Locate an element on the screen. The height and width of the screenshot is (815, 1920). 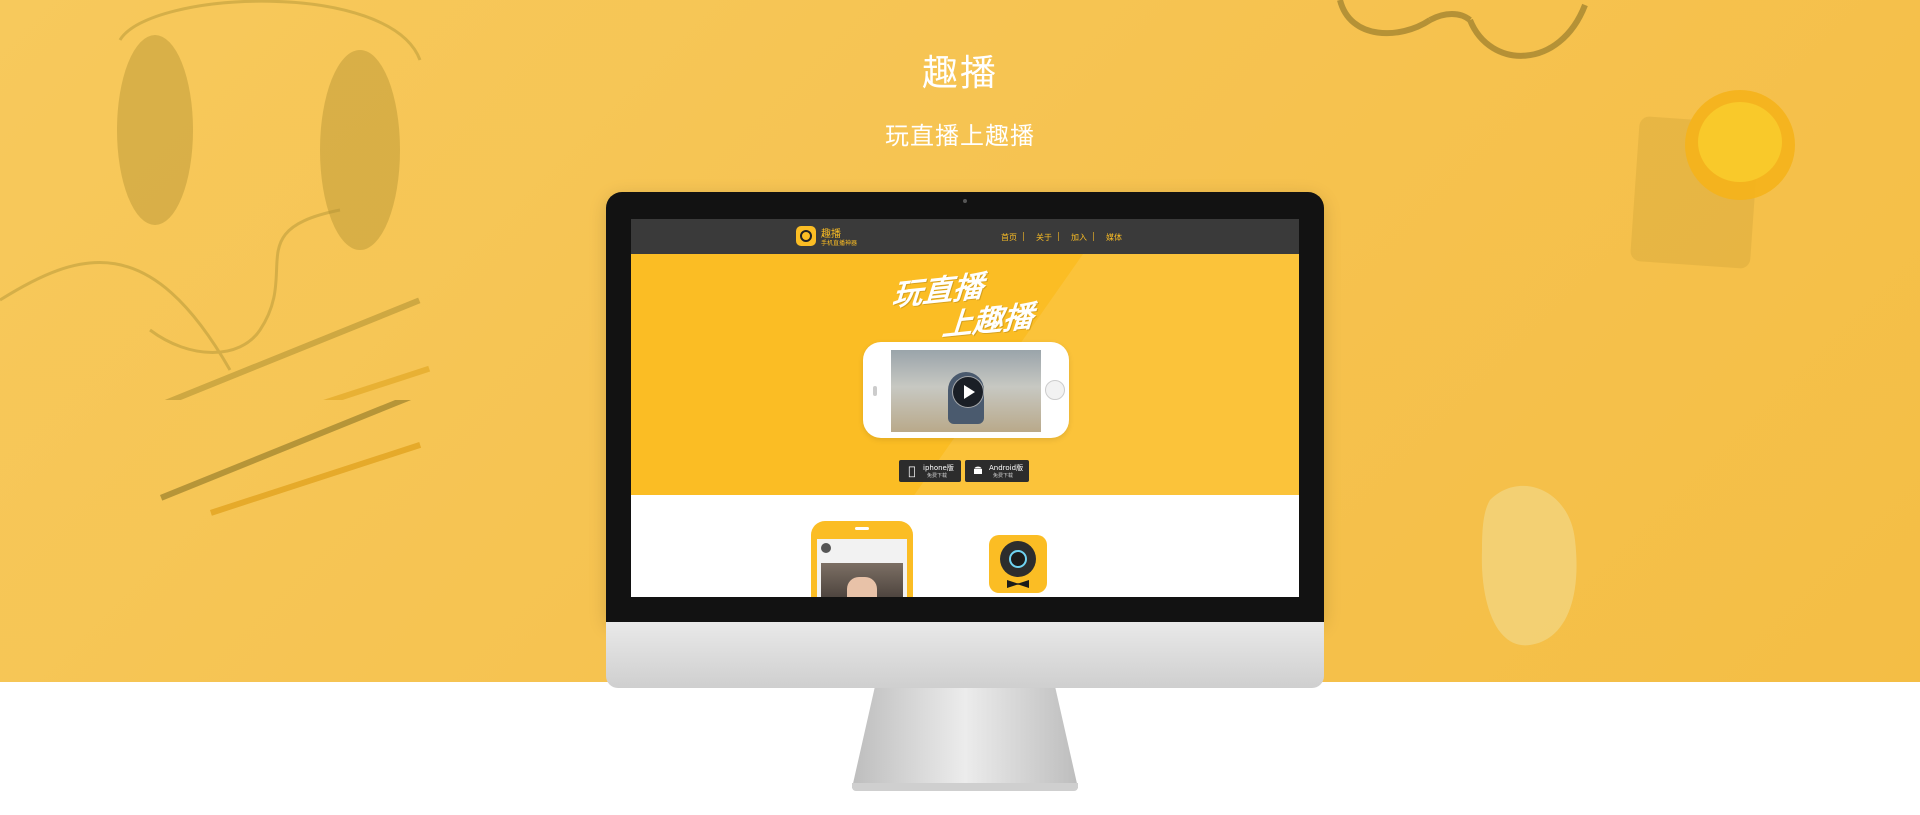
app-camera-icon is located at coordinates (1018, 564).